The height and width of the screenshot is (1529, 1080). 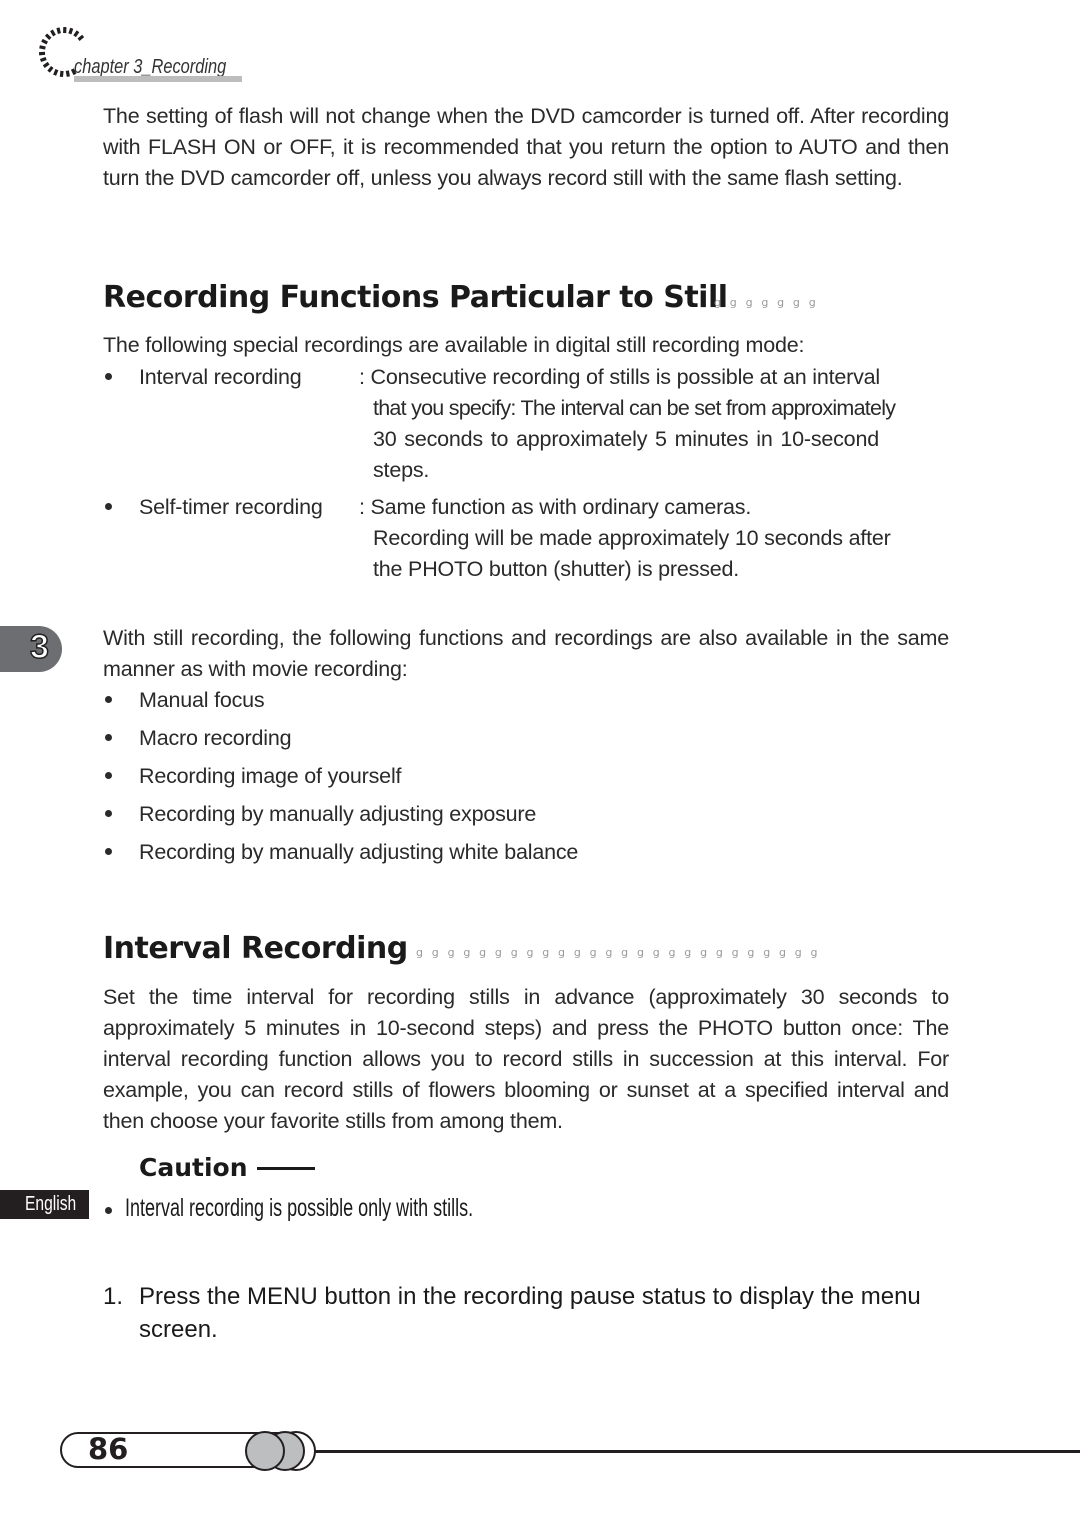 I want to click on language-tab: English, so click(x=44, y=1204).